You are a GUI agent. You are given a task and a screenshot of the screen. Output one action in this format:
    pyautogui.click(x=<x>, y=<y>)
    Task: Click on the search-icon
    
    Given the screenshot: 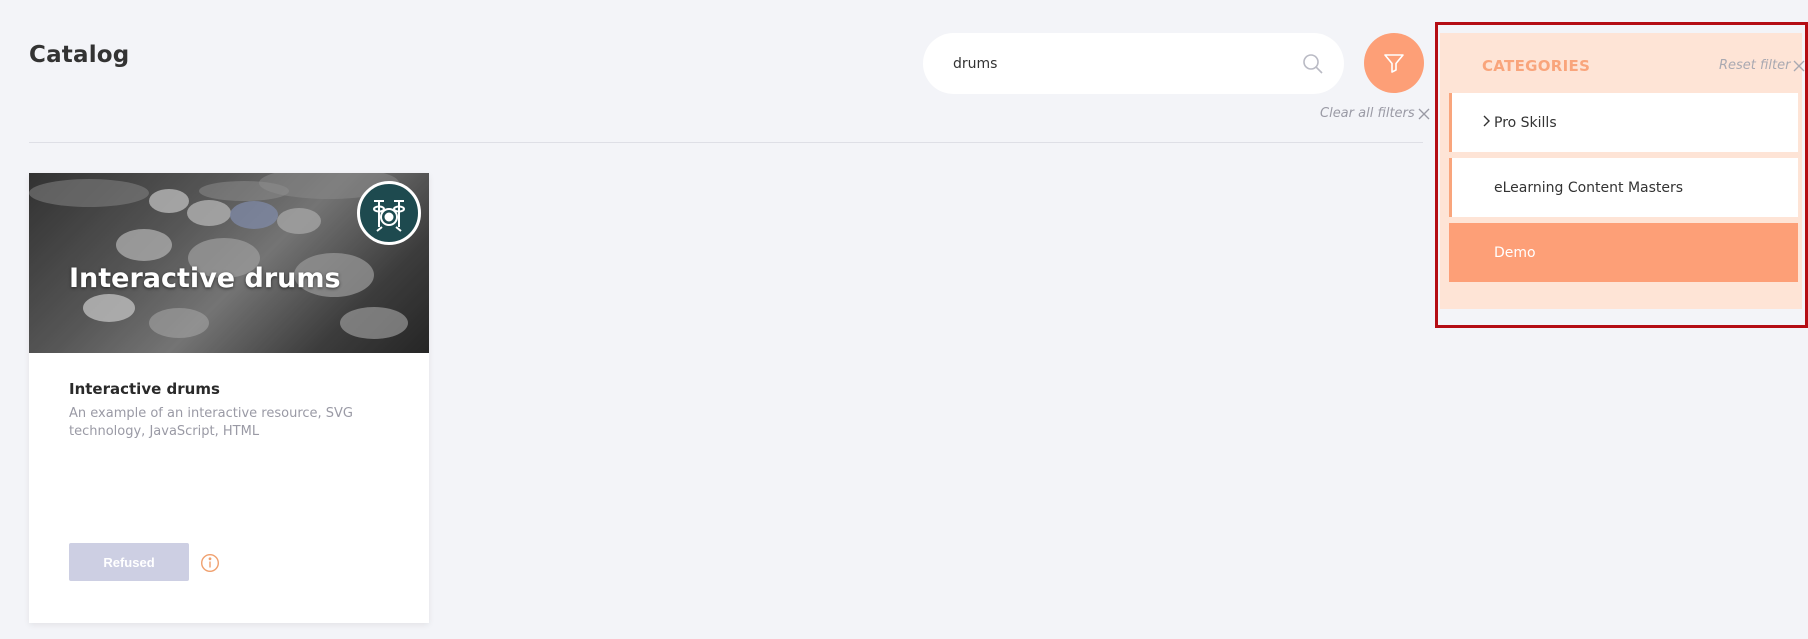 What is the action you would take?
    pyautogui.click(x=1313, y=64)
    